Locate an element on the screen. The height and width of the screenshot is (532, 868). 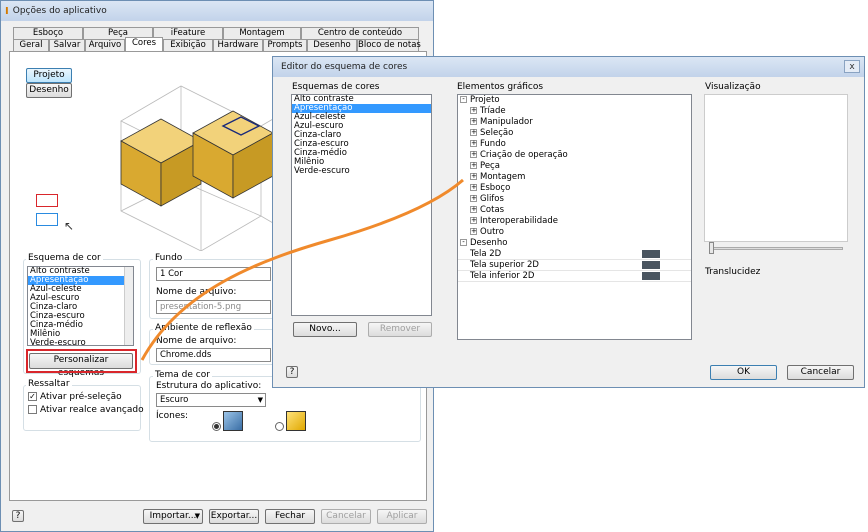
tree-node: + Cotas is located at coordinates (574, 210).